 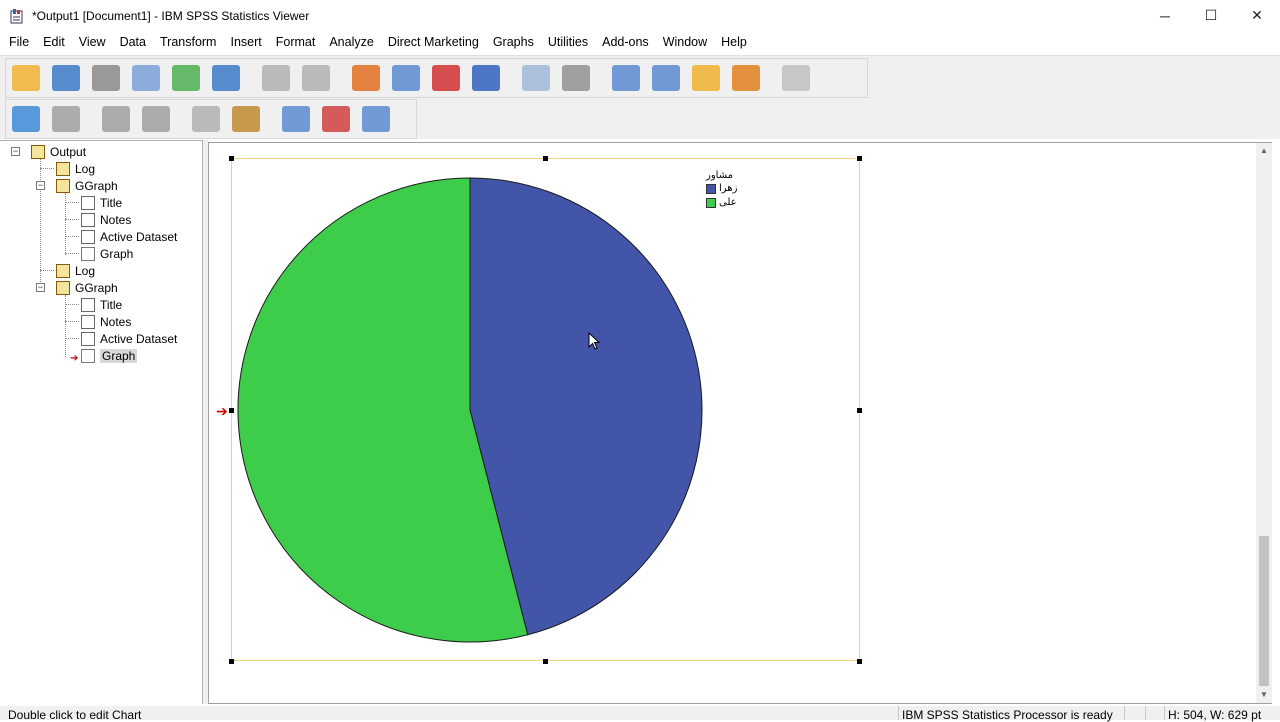 I want to click on chart-legend: مشاور زهرا علی, so click(x=721, y=189).